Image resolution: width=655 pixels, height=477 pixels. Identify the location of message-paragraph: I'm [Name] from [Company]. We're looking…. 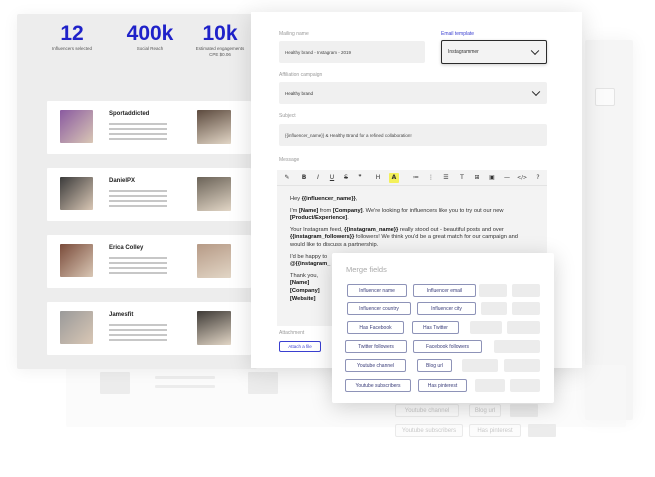
(397, 214).